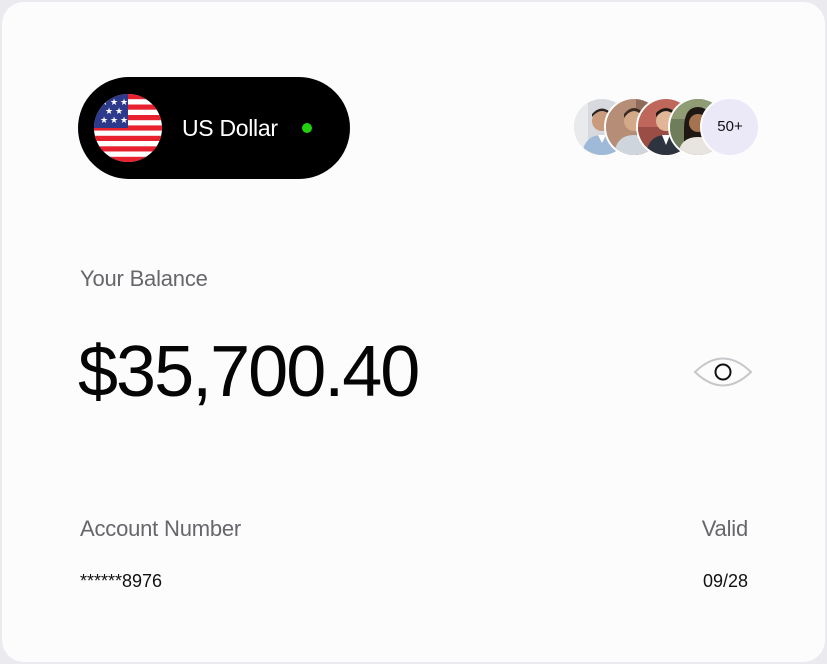 The height and width of the screenshot is (664, 827). What do you see at coordinates (667, 127) in the screenshot?
I see `member-avatars: 50+` at bounding box center [667, 127].